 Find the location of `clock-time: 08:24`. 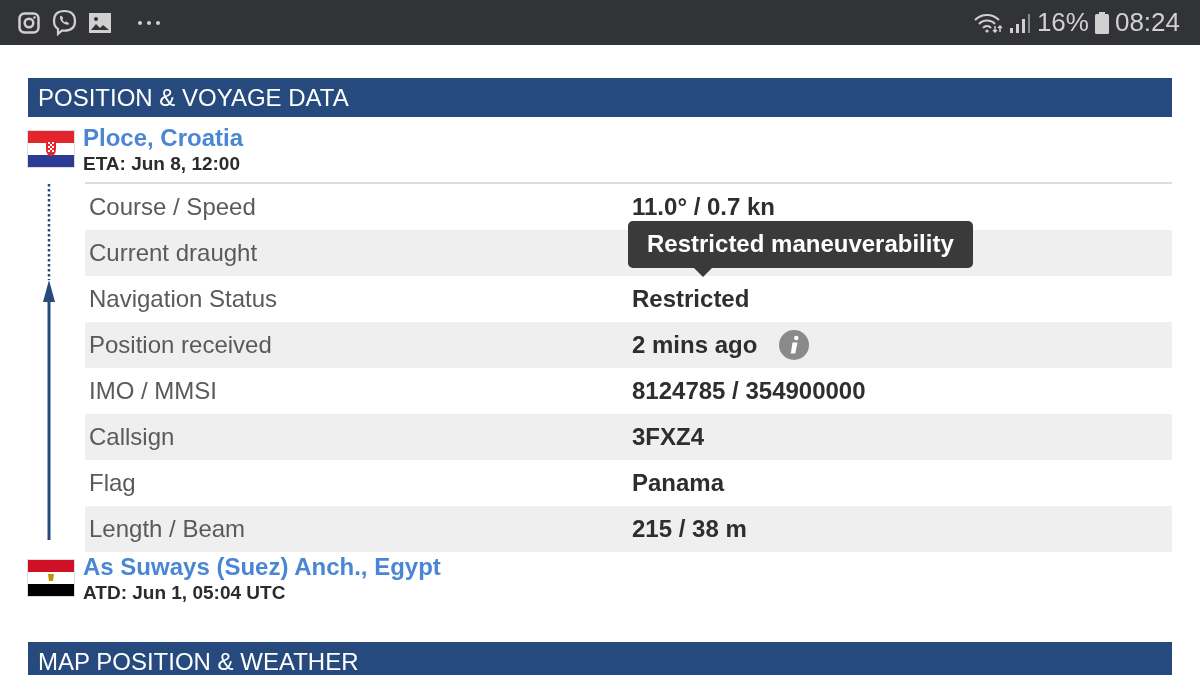

clock-time: 08:24 is located at coordinates (1147, 22).